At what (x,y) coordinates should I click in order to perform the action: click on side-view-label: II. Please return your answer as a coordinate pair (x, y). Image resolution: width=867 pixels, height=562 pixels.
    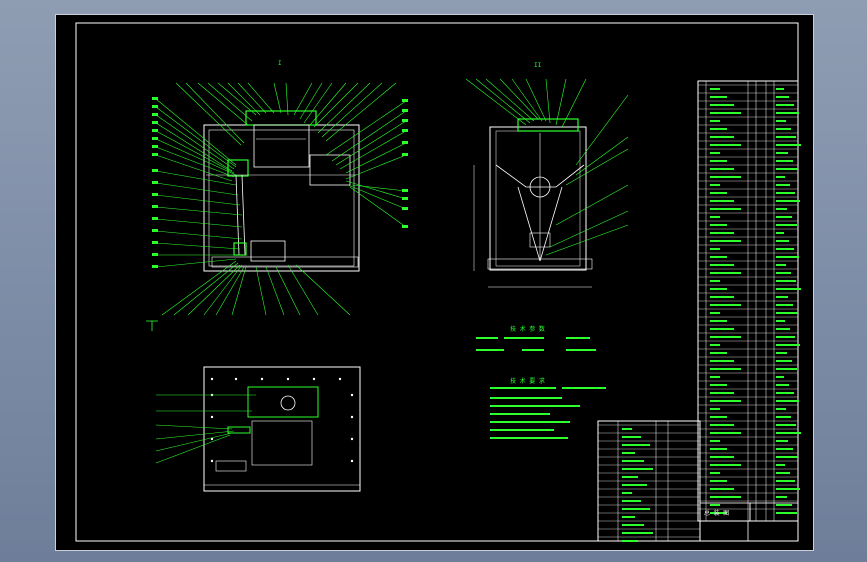
    Looking at the image, I should click on (538, 65).